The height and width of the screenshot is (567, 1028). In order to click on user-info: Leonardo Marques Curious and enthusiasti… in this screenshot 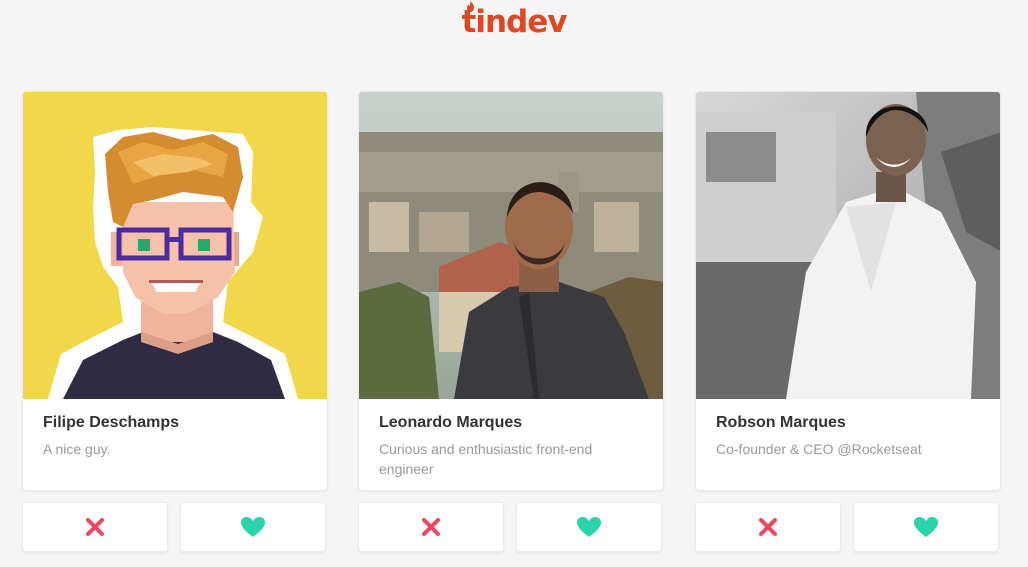, I will do `click(511, 439)`.